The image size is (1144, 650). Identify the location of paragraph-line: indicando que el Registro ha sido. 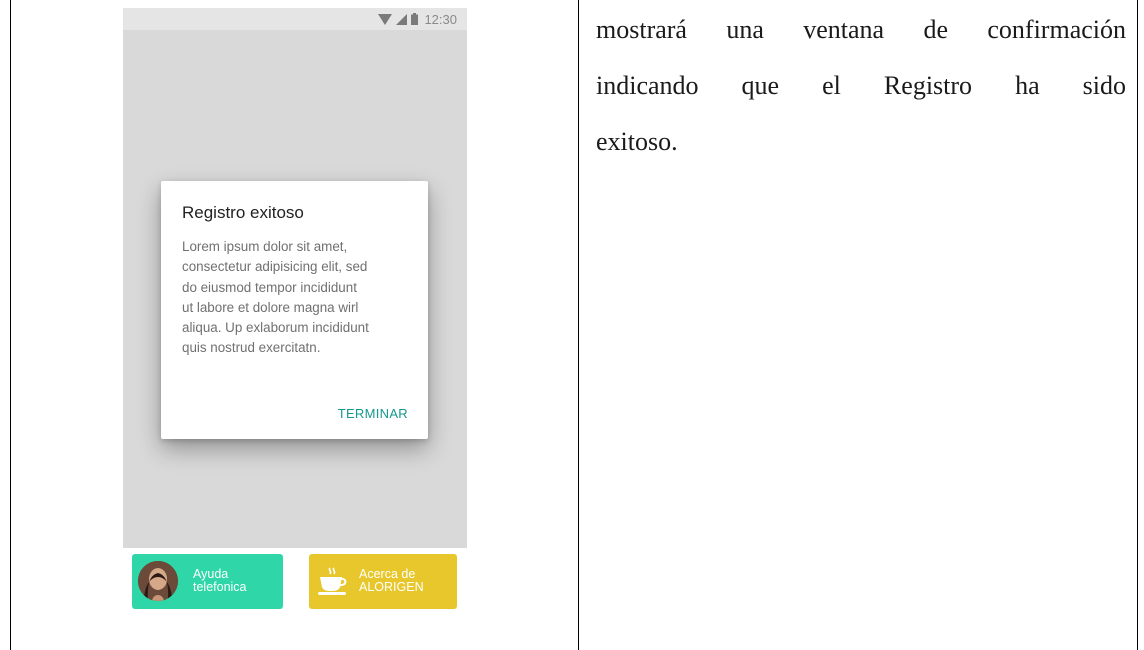
(861, 85).